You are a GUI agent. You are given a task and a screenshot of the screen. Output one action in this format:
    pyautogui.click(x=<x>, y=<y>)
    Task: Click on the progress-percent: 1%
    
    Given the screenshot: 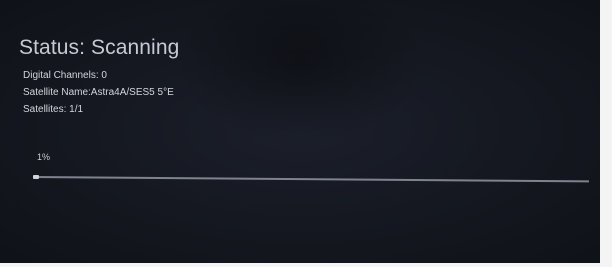 What is the action you would take?
    pyautogui.click(x=44, y=157)
    